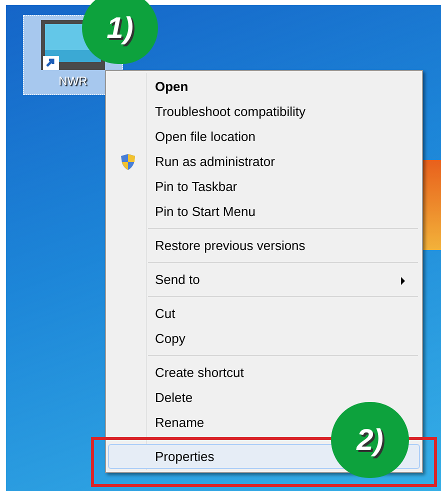  What do you see at coordinates (264, 313) in the screenshot?
I see `menu-item: Cut` at bounding box center [264, 313].